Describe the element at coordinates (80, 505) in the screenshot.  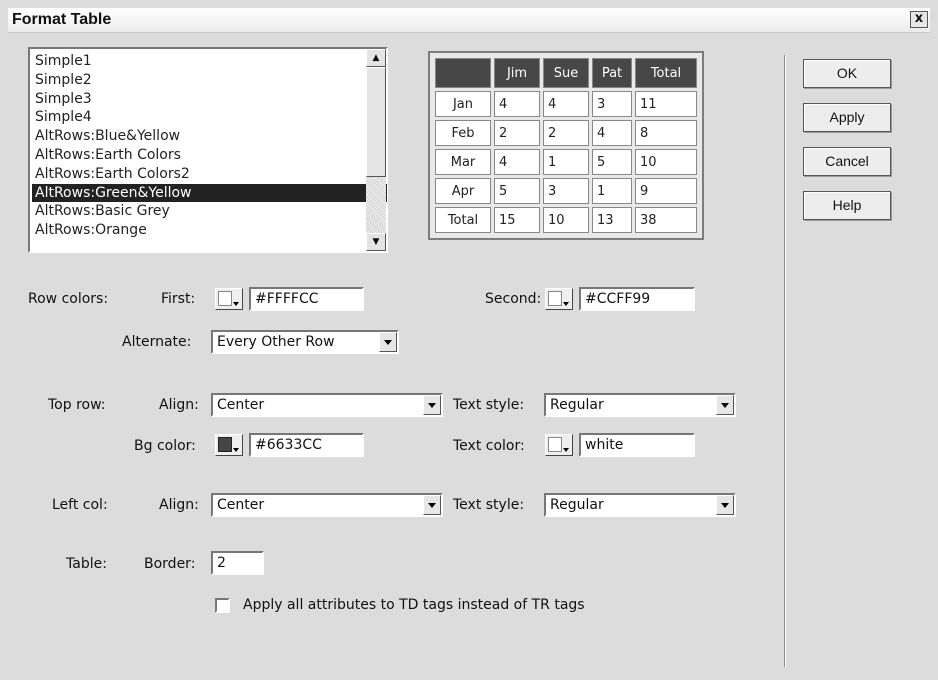
I see `left-col-label: Left col:` at that location.